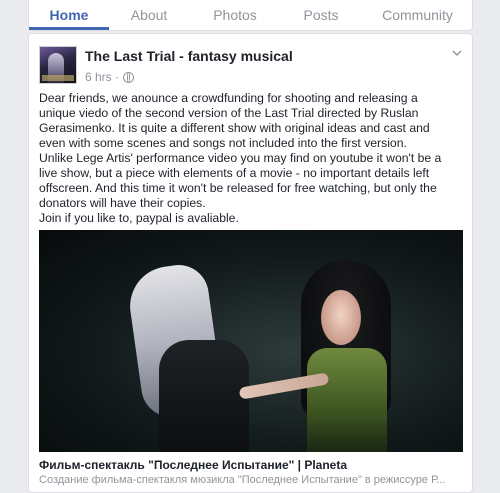 The image size is (500, 493). Describe the element at coordinates (457, 53) in the screenshot. I see `chevron-down-icon` at that location.